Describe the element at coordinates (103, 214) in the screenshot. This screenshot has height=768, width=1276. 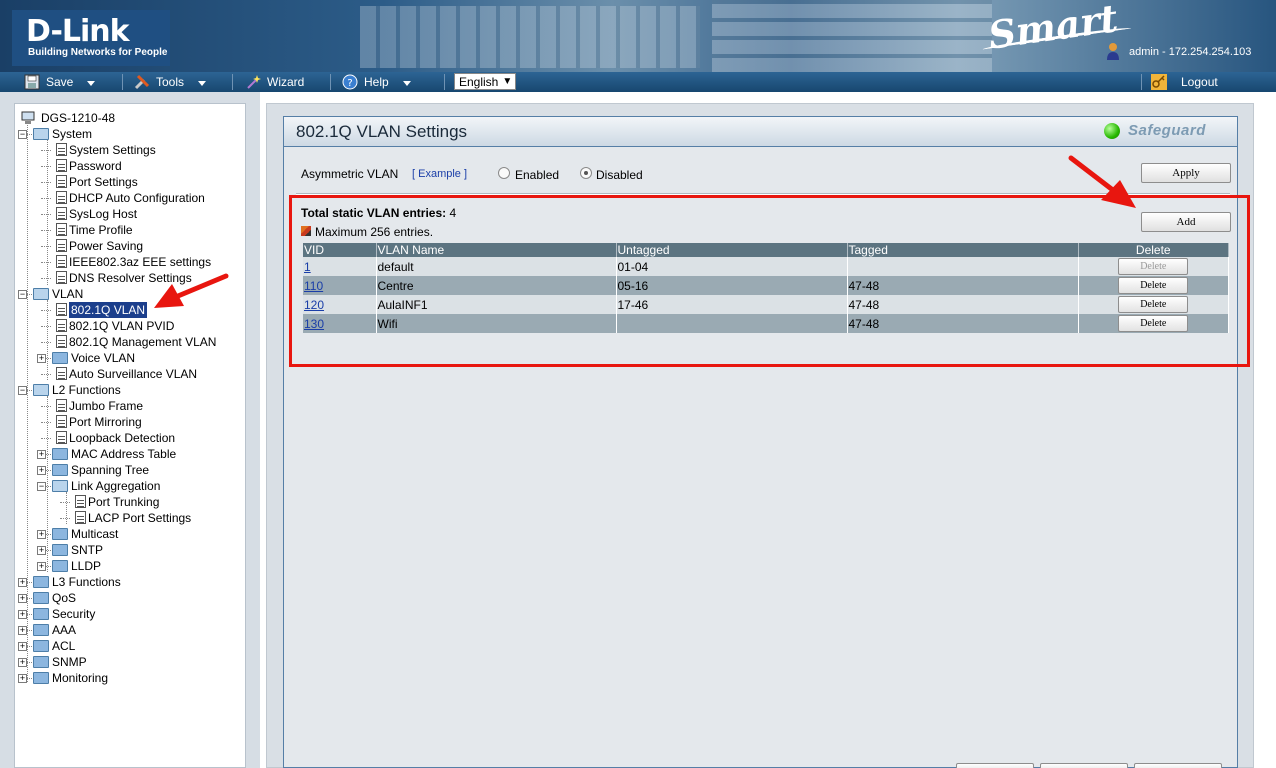
I see `tree-label: SysLog Host` at that location.